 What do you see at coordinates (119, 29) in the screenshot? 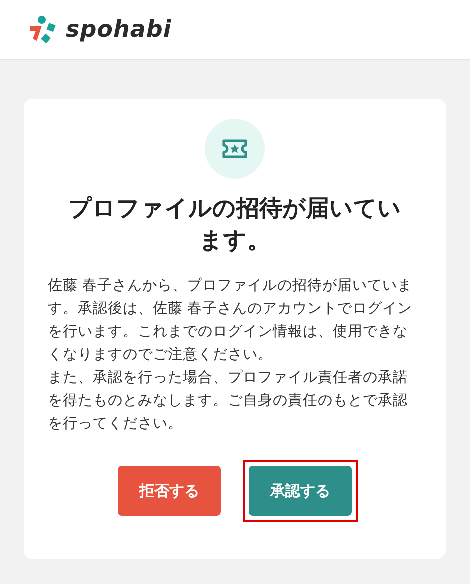
I see `logo-text: spohabi` at bounding box center [119, 29].